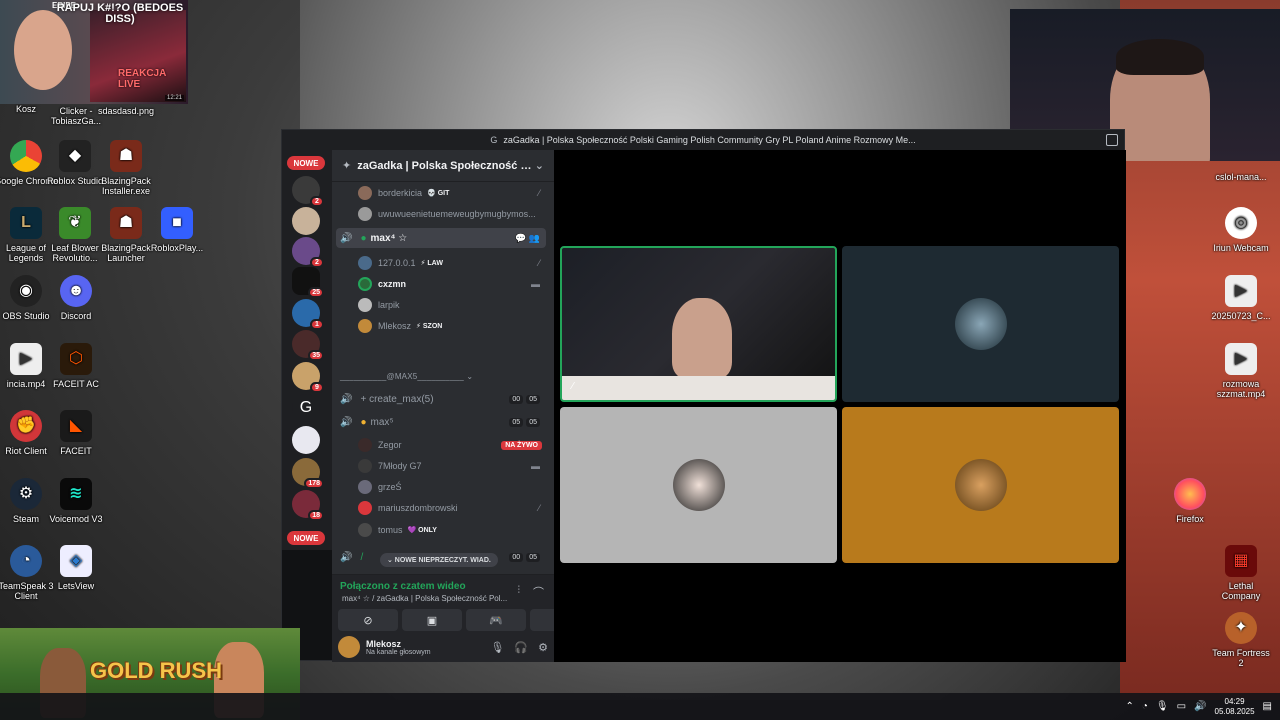  What do you see at coordinates (1241, 248) in the screenshot?
I see `desktop-icon-label: Iriun Webcam` at bounding box center [1241, 248].